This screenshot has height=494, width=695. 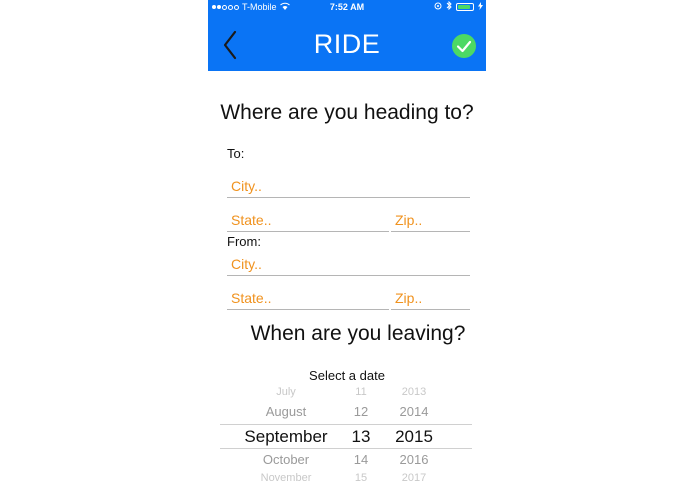 What do you see at coordinates (361, 478) in the screenshot?
I see `day-option: 15` at bounding box center [361, 478].